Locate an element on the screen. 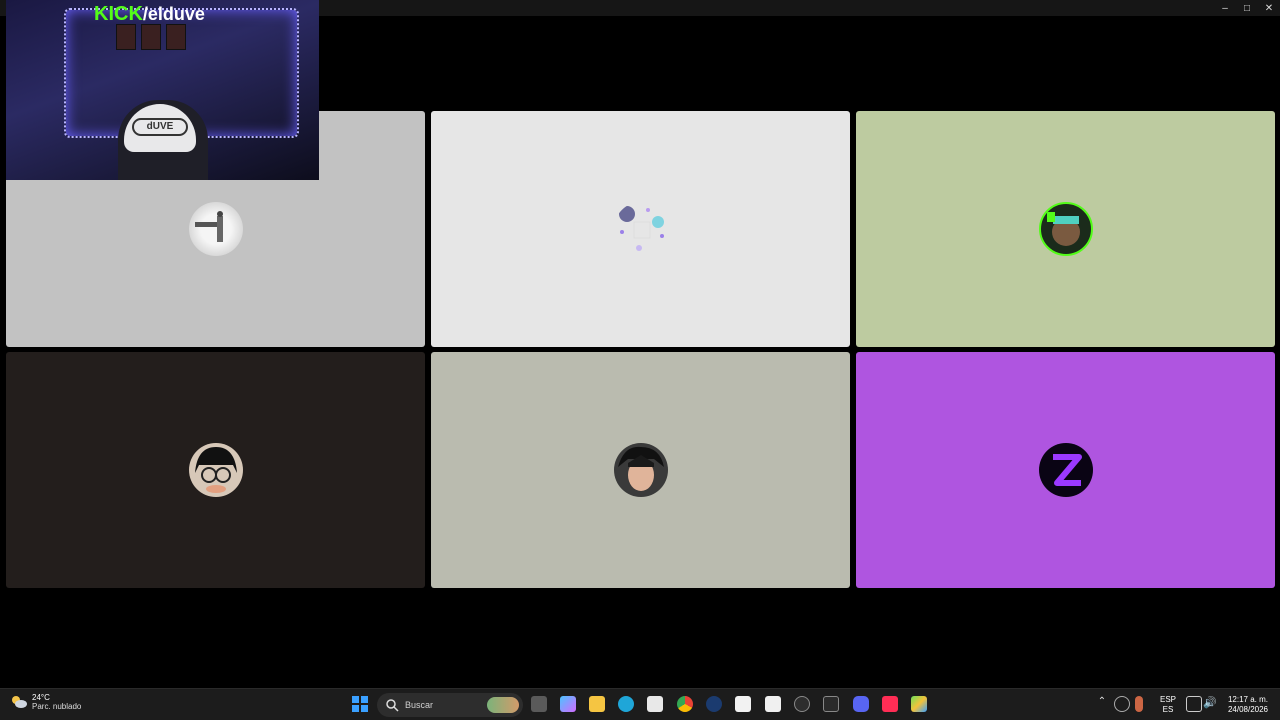  store-icon is located at coordinates (655, 704).